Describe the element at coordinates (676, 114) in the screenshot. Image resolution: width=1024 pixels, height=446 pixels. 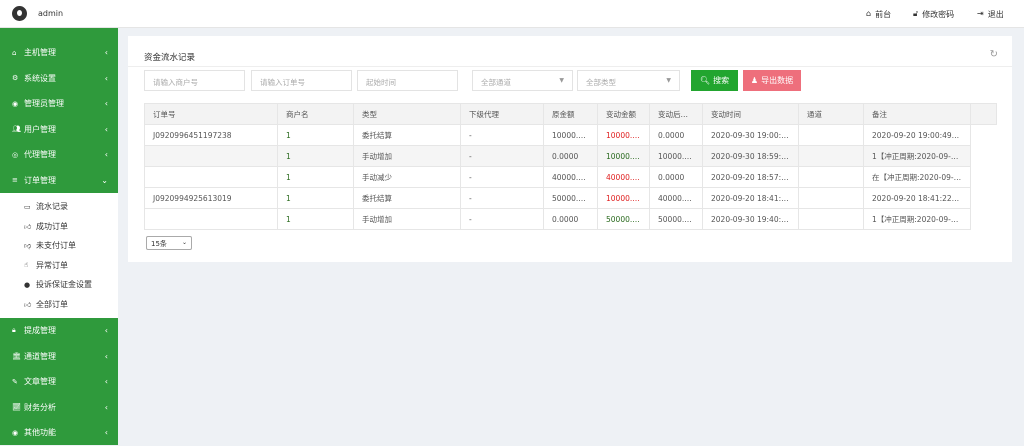
I see `column-header: 变动后金额` at that location.